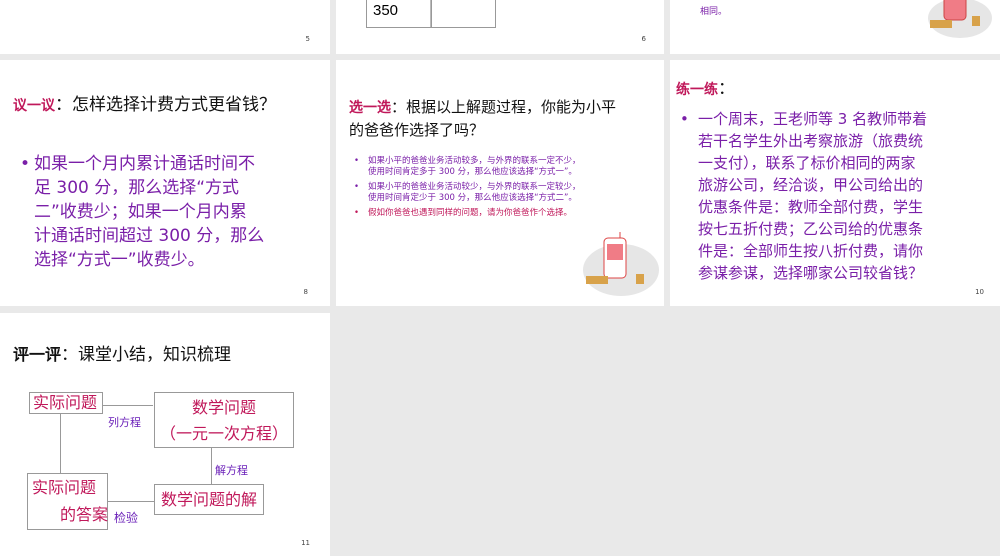 The height and width of the screenshot is (556, 1000). Describe the element at coordinates (126, 518) in the screenshot. I see `label-check: 检验` at that location.